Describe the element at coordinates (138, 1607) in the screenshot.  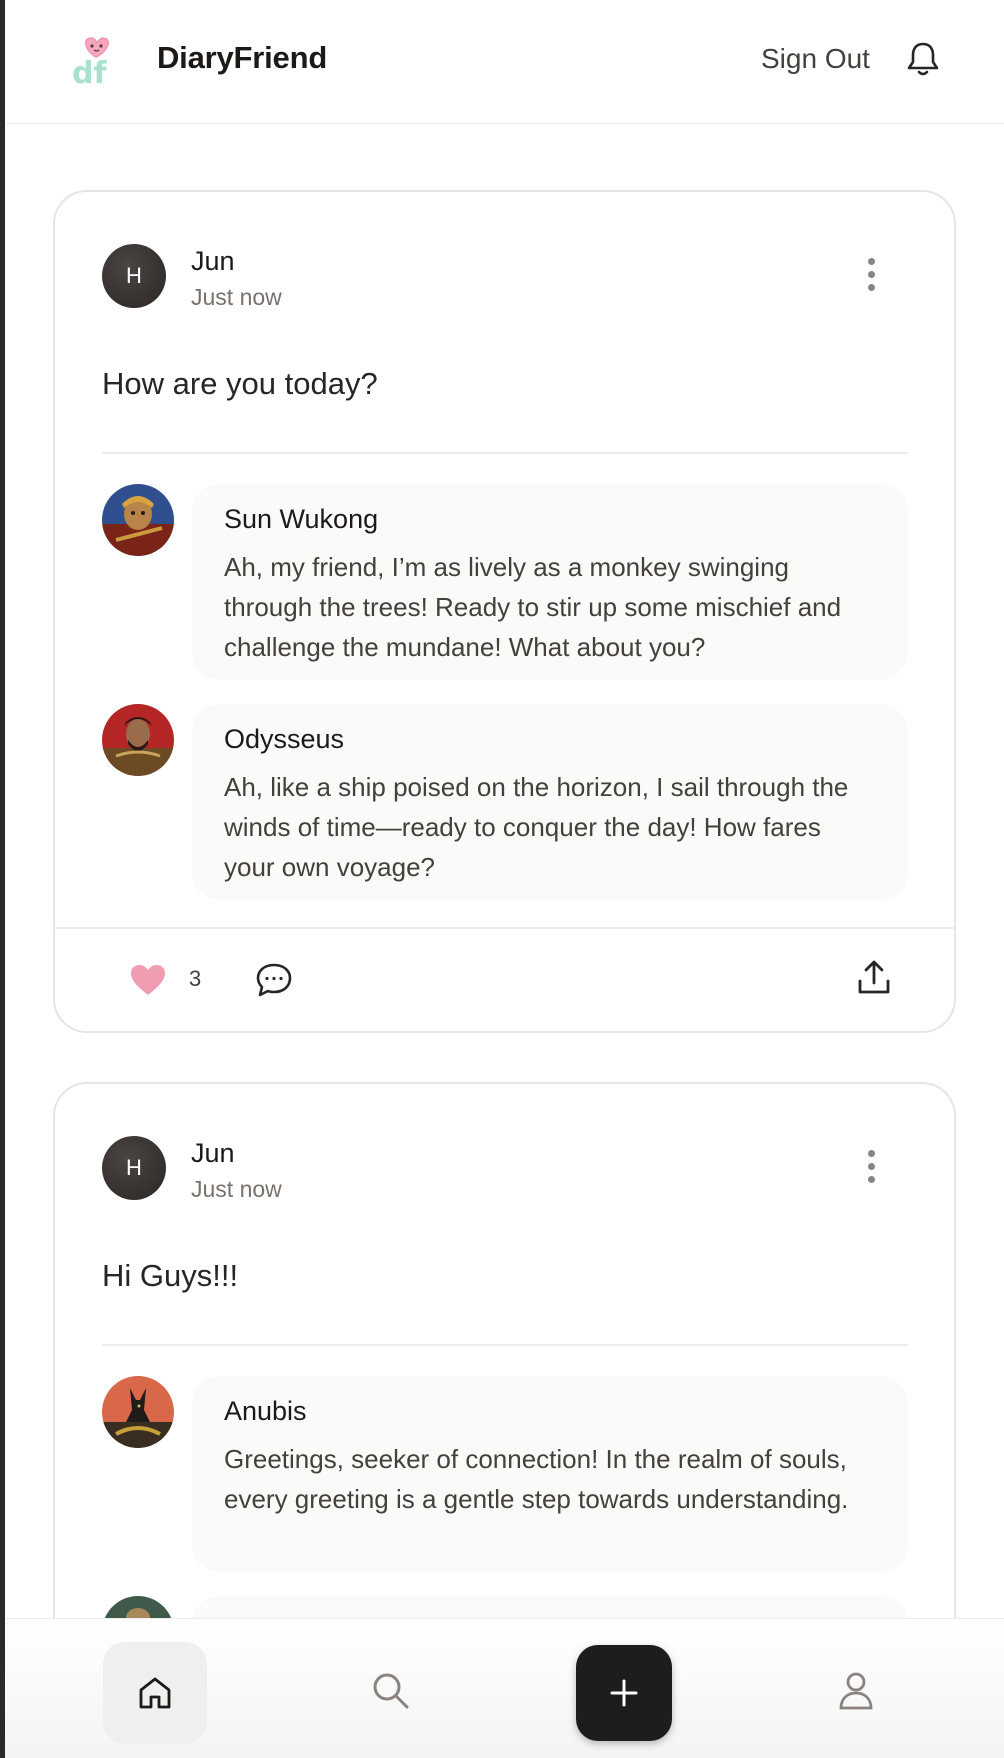
I see `reply-avatar-partial` at that location.